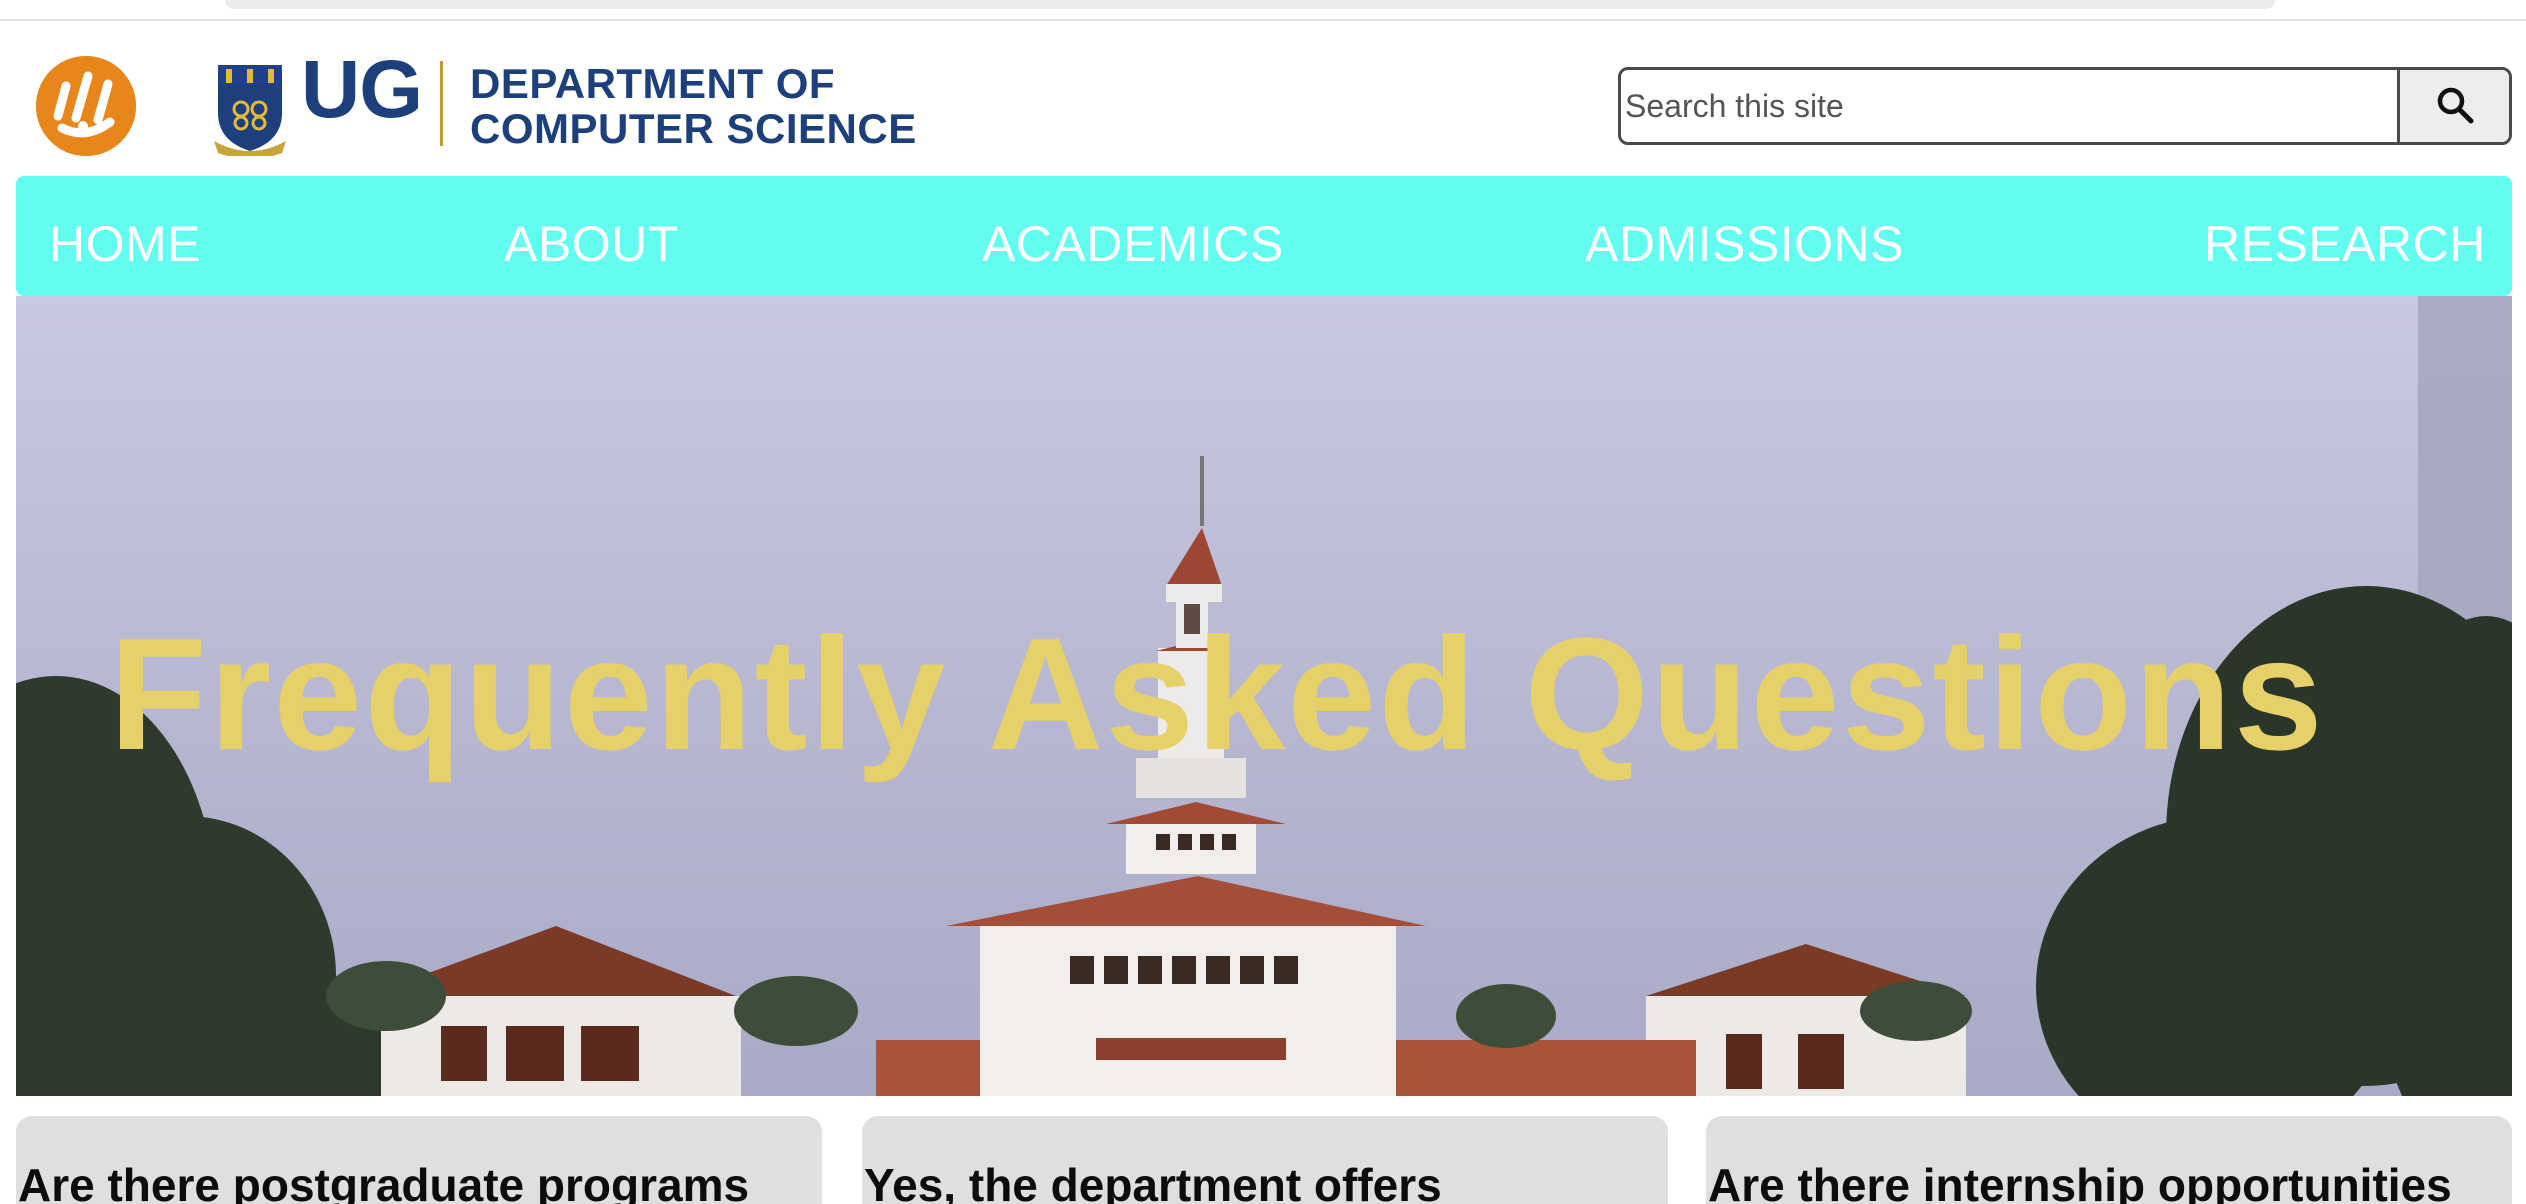 Image resolution: width=2526 pixels, height=1204 pixels. Describe the element at coordinates (125, 244) in the screenshot. I see `nav-item-home: HOME` at that location.